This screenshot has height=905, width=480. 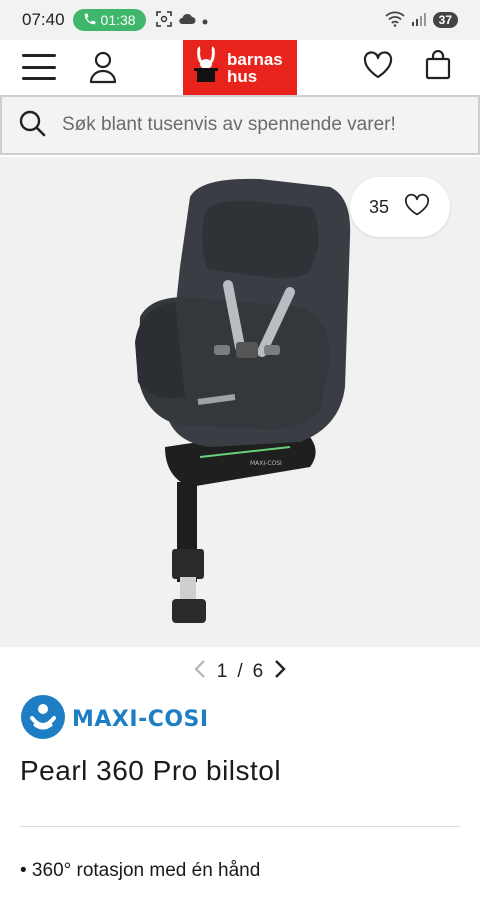 I want to click on logo-text-line1: barnas, so click(x=255, y=59).